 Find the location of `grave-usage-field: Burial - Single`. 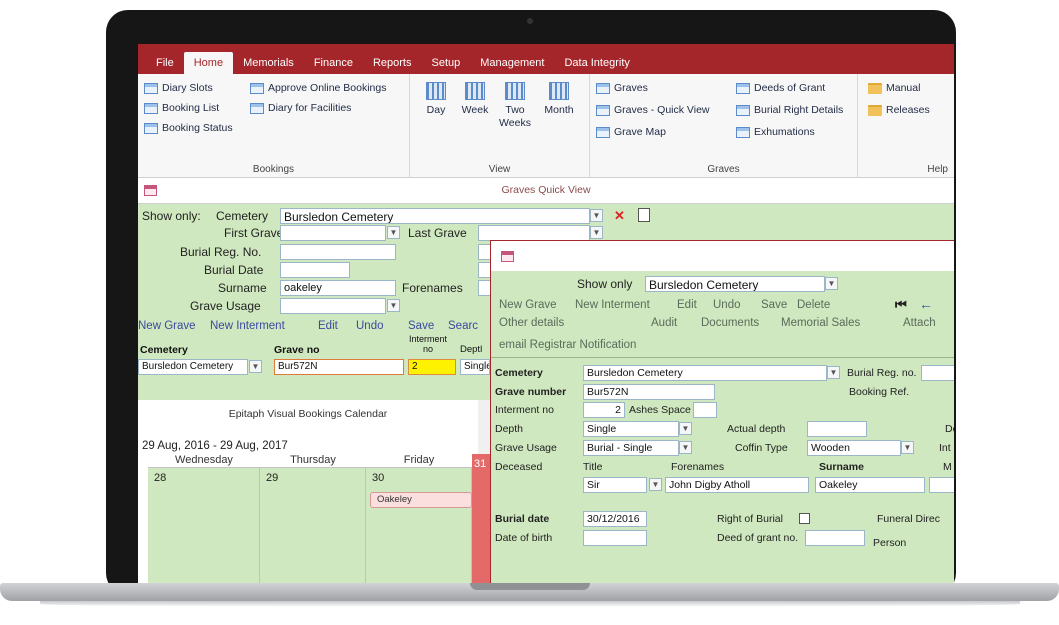

grave-usage-field: Burial - Single is located at coordinates (631, 448).